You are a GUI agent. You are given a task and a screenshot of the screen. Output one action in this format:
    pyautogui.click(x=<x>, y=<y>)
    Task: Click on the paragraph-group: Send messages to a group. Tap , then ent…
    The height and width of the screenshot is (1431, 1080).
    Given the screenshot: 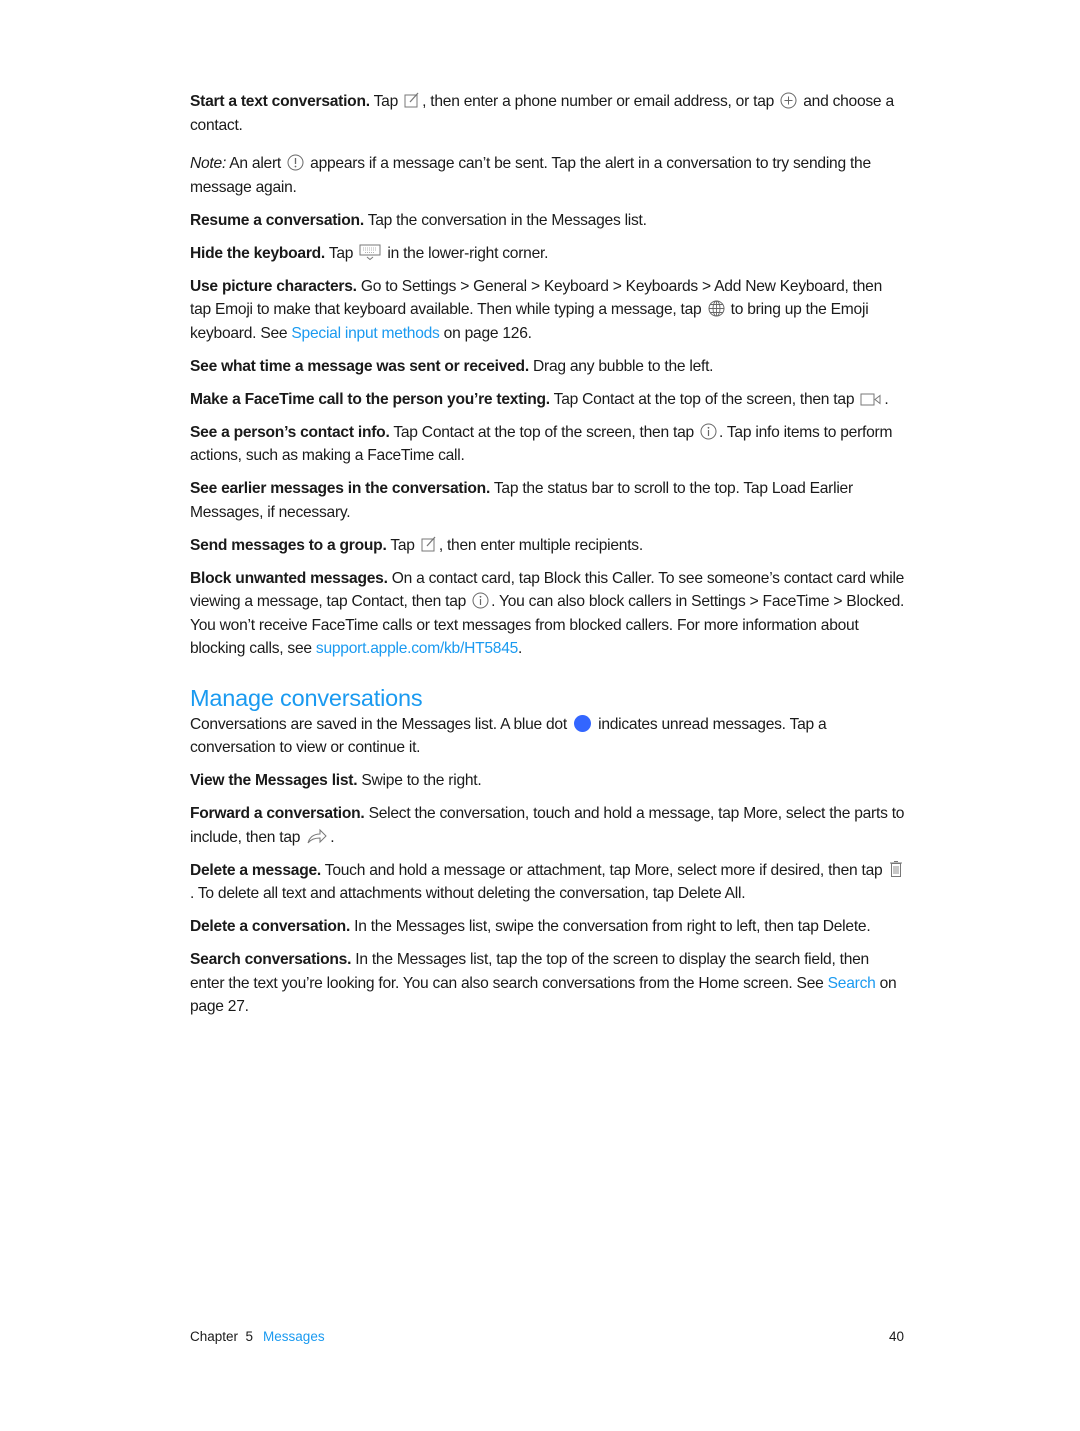 What is the action you would take?
    pyautogui.click(x=416, y=545)
    